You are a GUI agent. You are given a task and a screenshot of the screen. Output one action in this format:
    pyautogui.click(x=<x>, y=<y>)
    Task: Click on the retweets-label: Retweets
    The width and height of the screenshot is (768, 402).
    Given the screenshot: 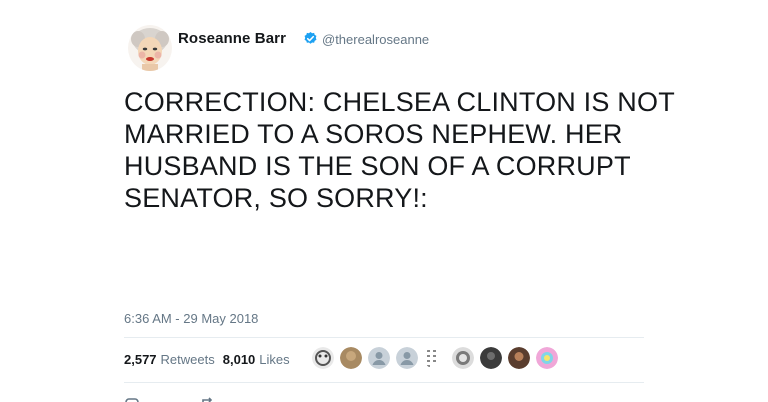 What is the action you would take?
    pyautogui.click(x=187, y=359)
    